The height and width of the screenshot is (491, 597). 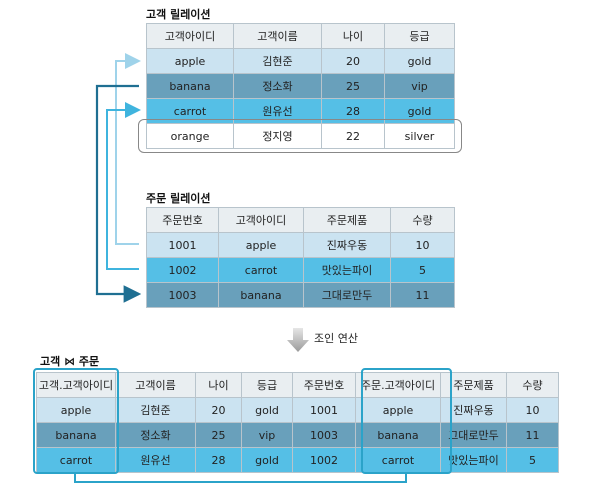 I want to click on header-cell: 나이, so click(x=218, y=385).